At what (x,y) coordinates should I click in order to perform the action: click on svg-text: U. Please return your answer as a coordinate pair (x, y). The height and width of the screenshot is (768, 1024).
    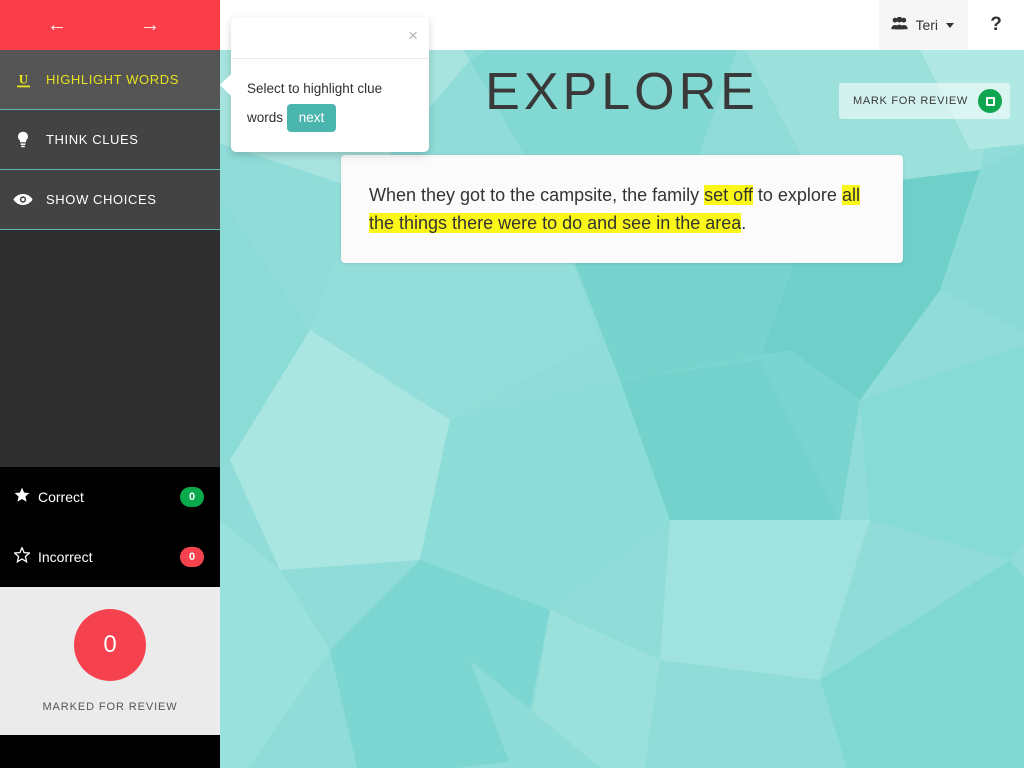
    Looking at the image, I should click on (23, 78).